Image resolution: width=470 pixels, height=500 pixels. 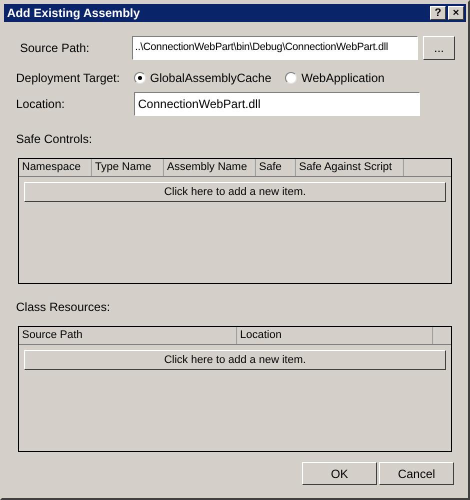 I want to click on column-header: Safe, so click(x=276, y=167).